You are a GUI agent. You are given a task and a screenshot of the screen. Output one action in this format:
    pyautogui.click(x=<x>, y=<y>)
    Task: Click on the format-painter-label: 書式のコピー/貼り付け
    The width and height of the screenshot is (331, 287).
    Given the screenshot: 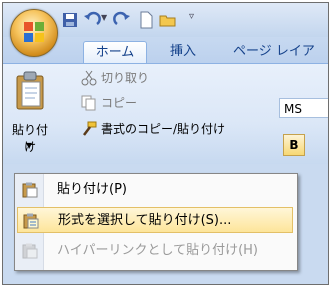 What is the action you would take?
    pyautogui.click(x=163, y=129)
    